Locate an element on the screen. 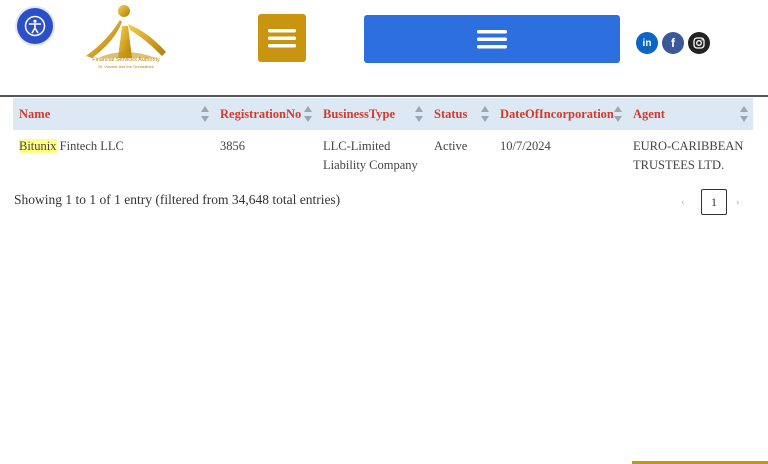  column-label: Agent is located at coordinates (649, 113).